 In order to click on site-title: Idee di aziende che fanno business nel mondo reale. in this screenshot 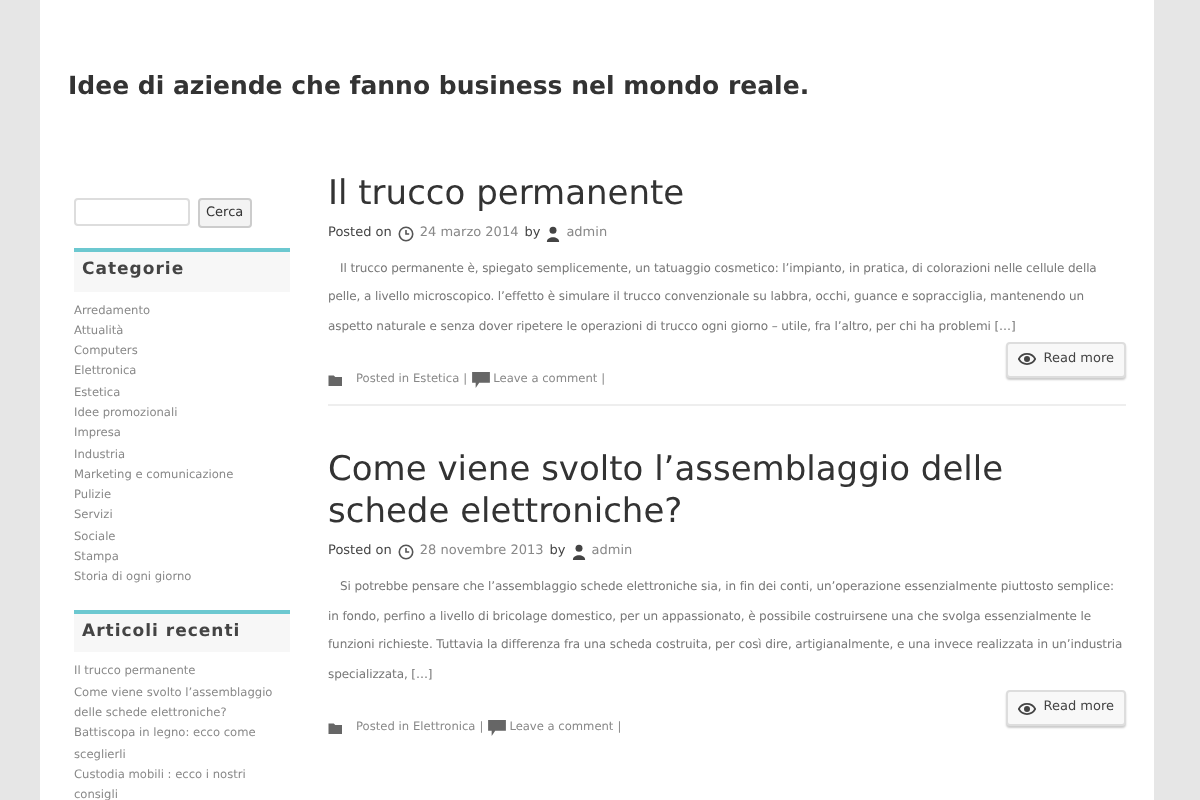, I will do `click(440, 86)`.